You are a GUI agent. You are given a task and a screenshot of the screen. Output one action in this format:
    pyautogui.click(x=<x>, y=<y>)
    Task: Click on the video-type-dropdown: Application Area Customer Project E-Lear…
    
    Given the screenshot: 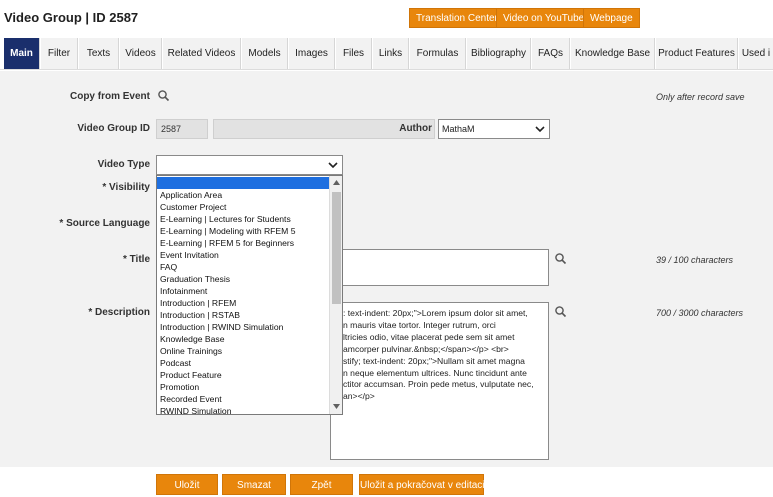 What is the action you would take?
    pyautogui.click(x=249, y=295)
    